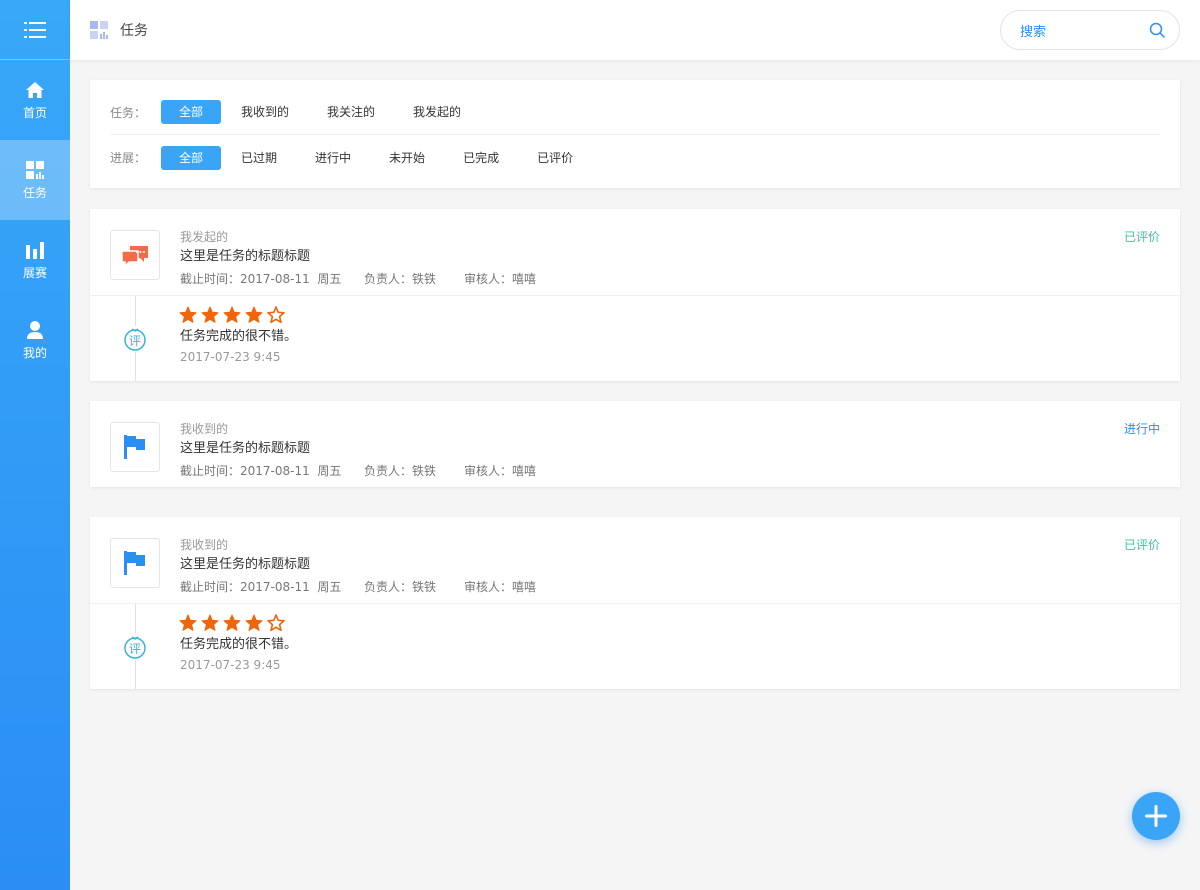 This screenshot has width=1200, height=890. What do you see at coordinates (35, 90) in the screenshot?
I see `home-icon` at bounding box center [35, 90].